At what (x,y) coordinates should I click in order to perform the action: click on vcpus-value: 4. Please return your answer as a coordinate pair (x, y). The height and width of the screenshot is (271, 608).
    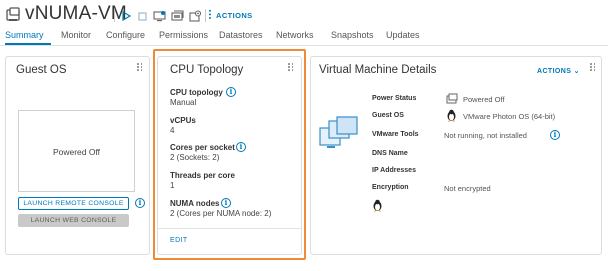
    Looking at the image, I should click on (172, 130).